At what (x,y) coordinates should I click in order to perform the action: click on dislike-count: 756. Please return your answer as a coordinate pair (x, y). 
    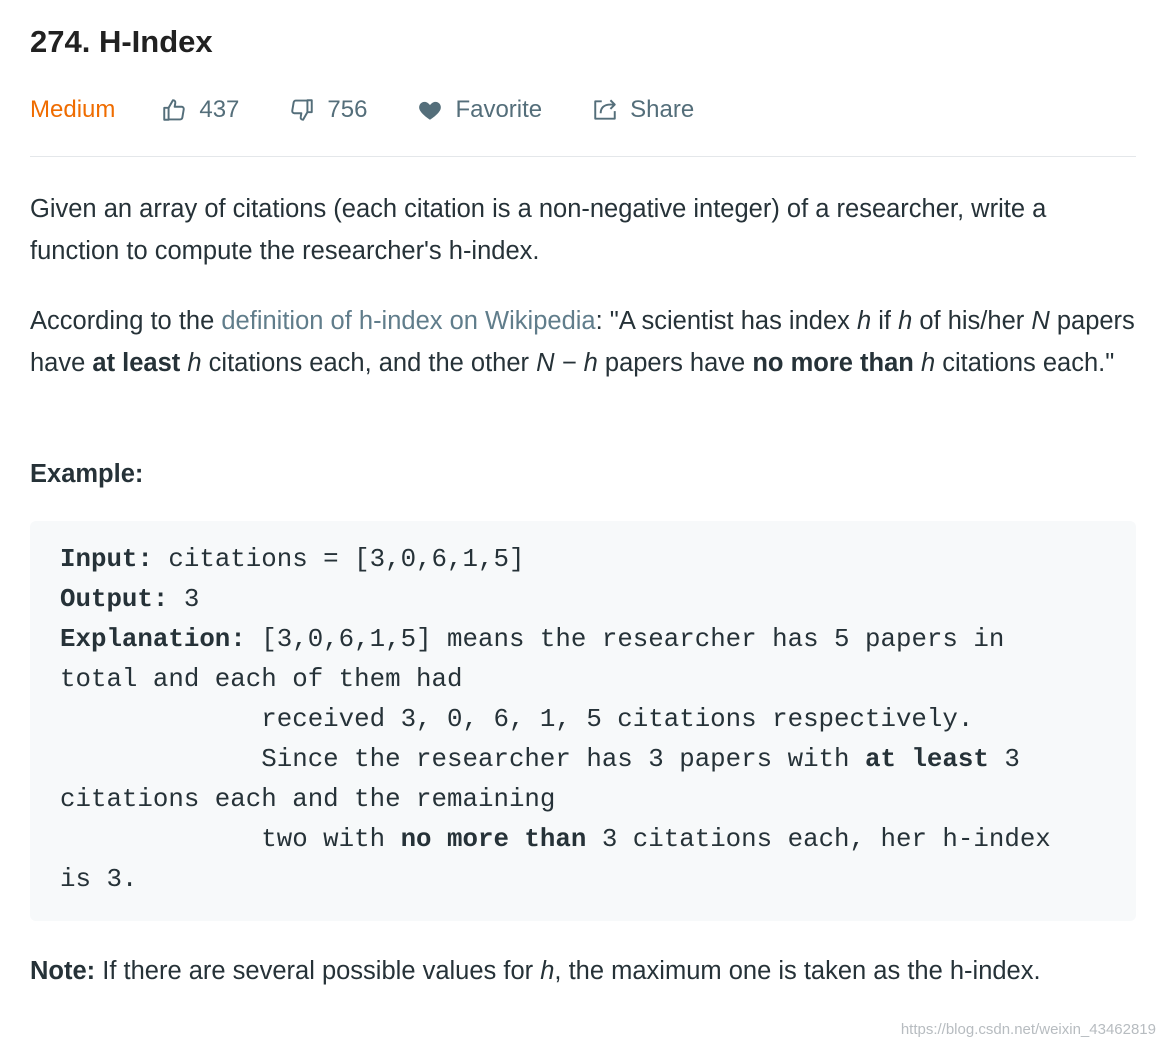
    Looking at the image, I should click on (347, 109).